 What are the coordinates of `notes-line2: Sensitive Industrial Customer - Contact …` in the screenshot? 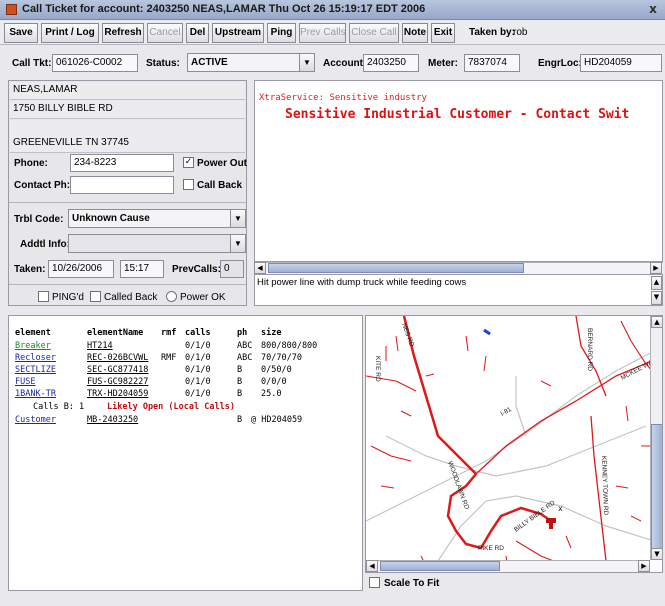 It's located at (457, 114).